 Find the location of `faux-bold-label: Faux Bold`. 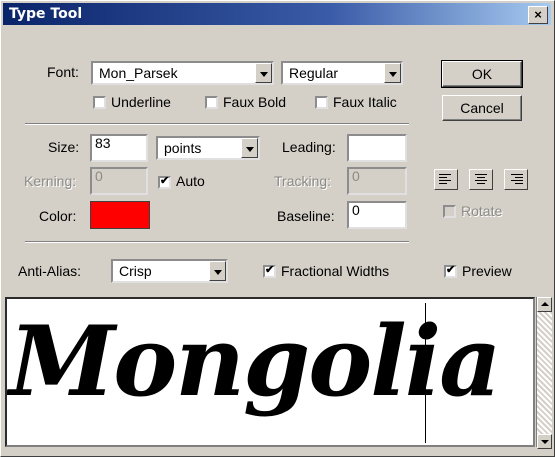

faux-bold-label: Faux Bold is located at coordinates (255, 102).